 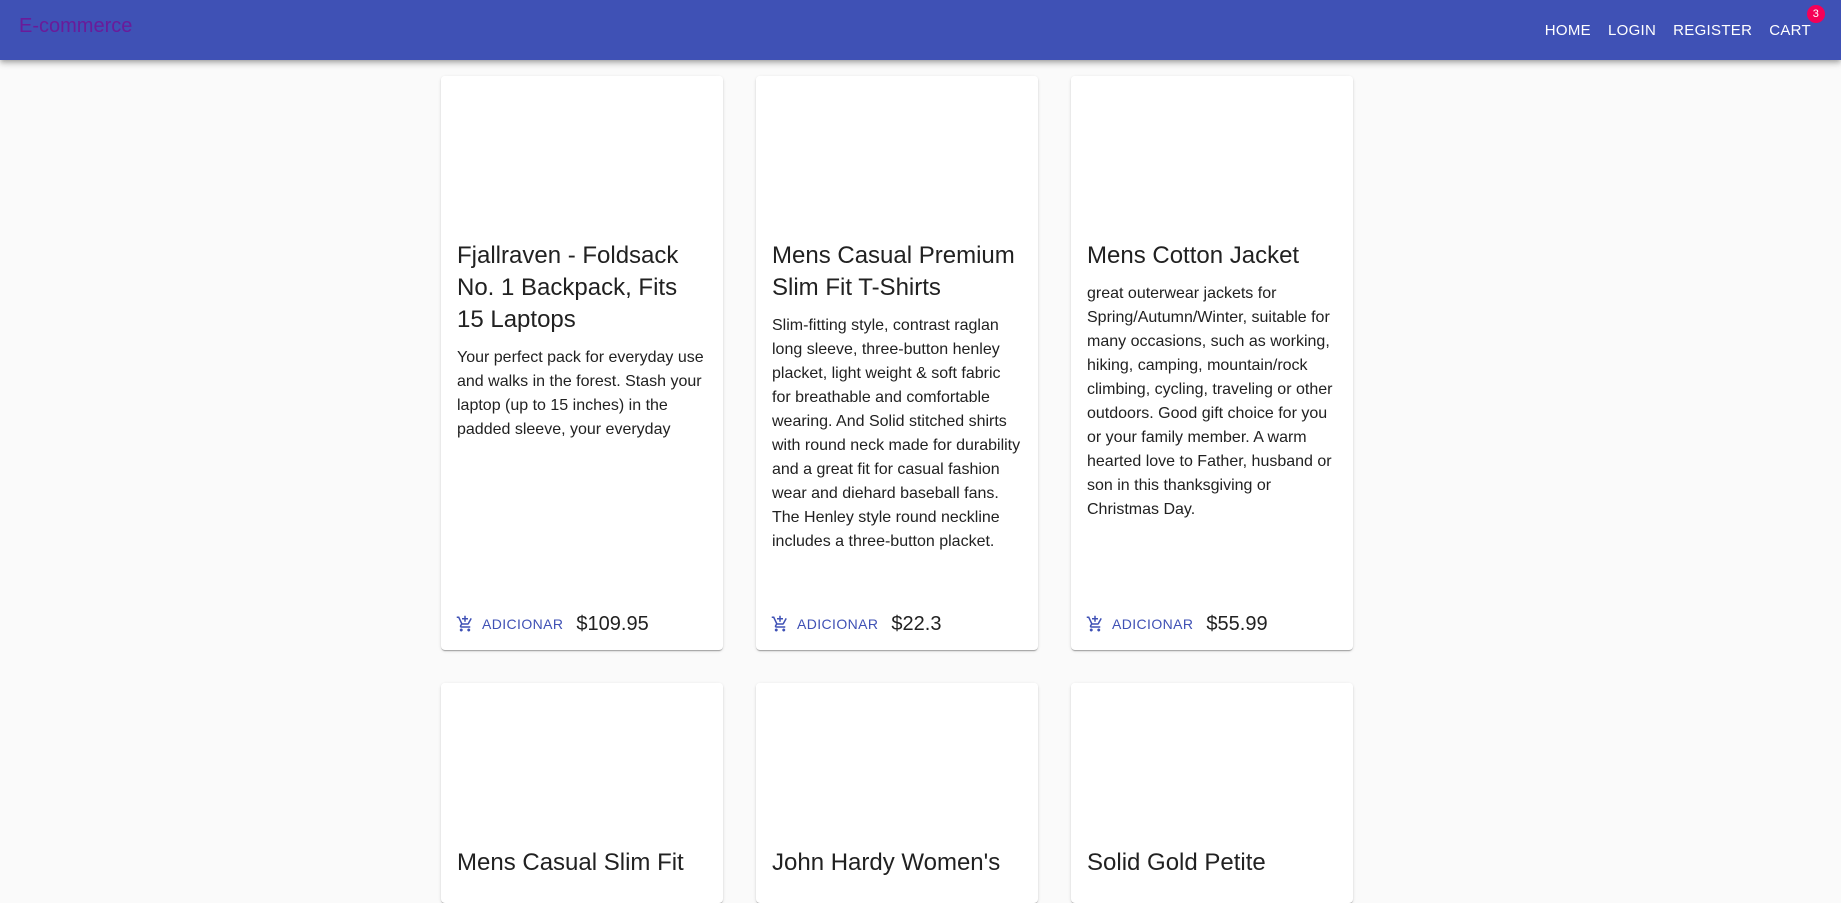 I want to click on product-title: Mens Casual Premium Slim Fit T-Shirts, so click(x=893, y=271).